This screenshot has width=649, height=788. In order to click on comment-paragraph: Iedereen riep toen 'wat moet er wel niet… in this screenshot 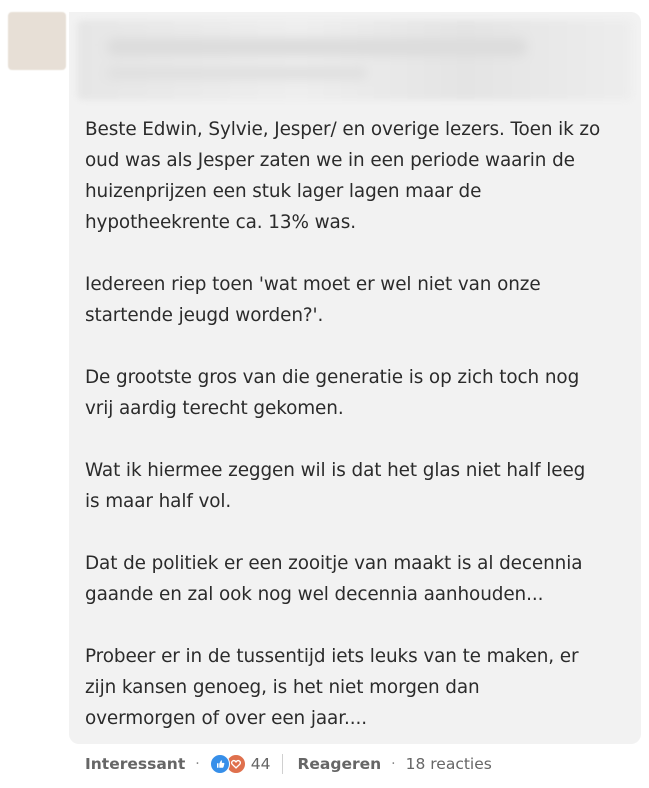, I will do `click(313, 300)`.